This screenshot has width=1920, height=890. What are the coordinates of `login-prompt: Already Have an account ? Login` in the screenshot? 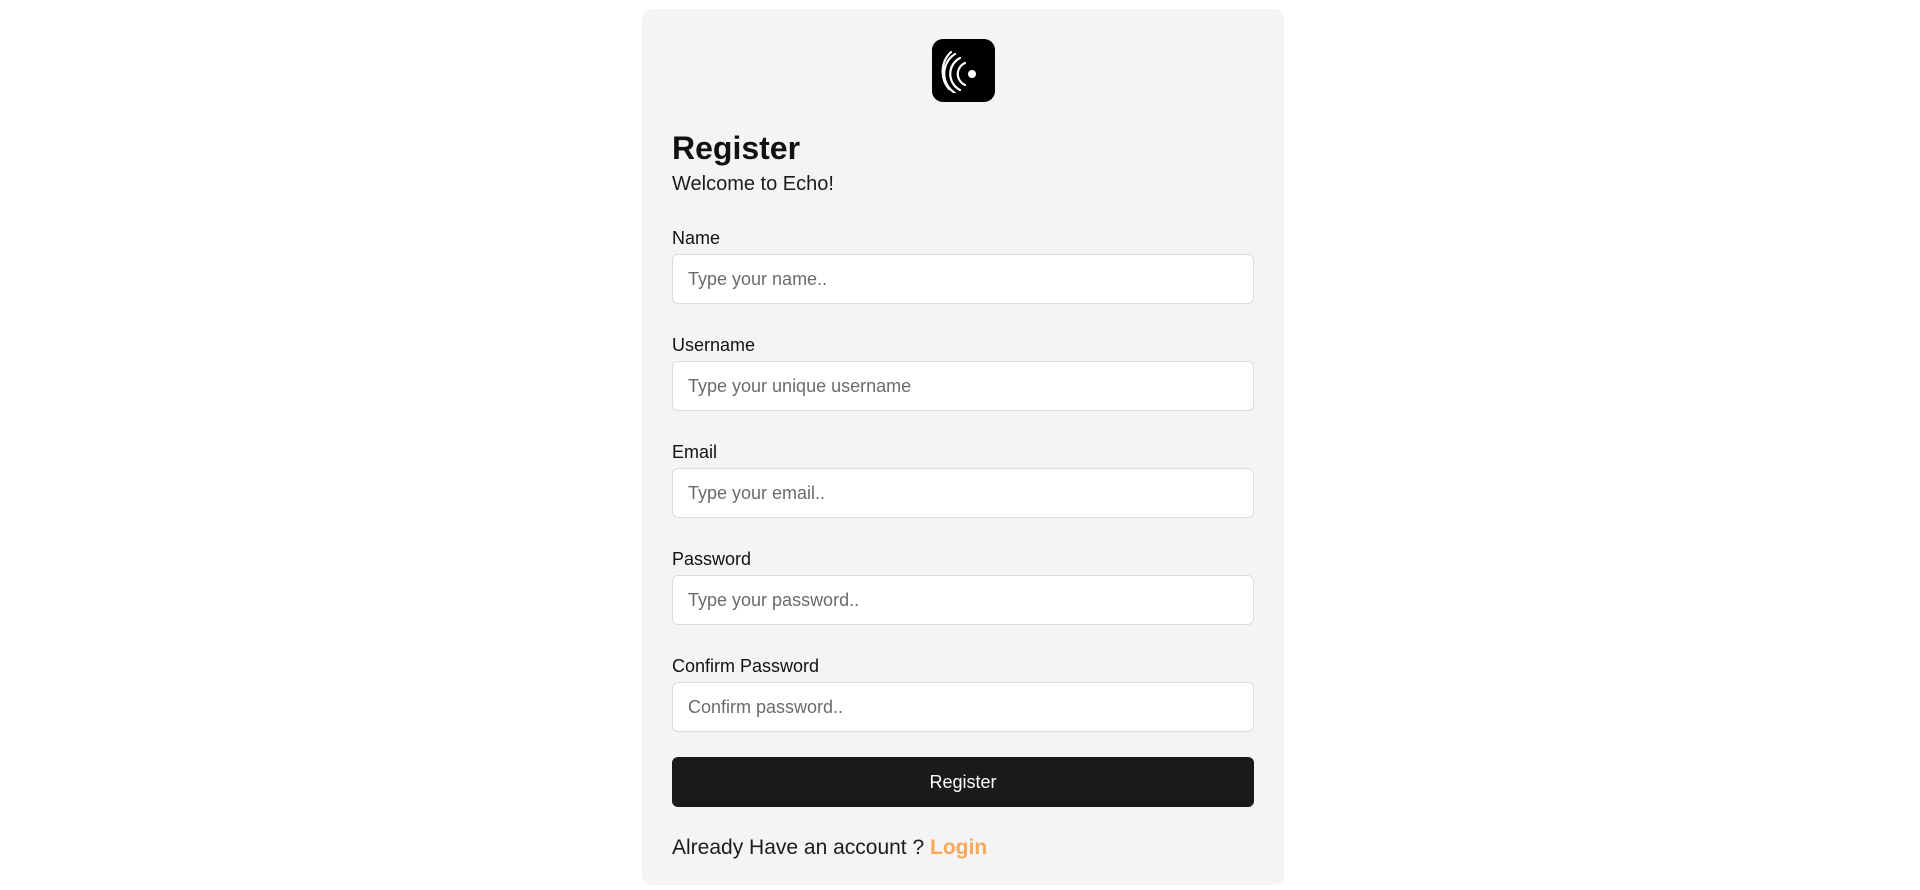 It's located at (963, 848).